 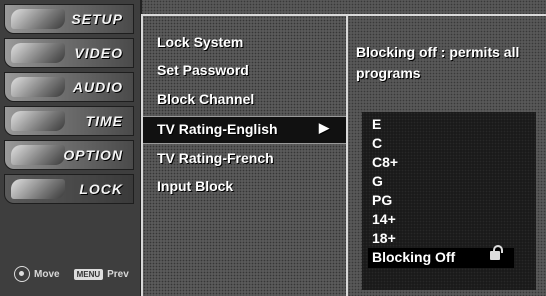 I want to click on move-icon, so click(x=22, y=274).